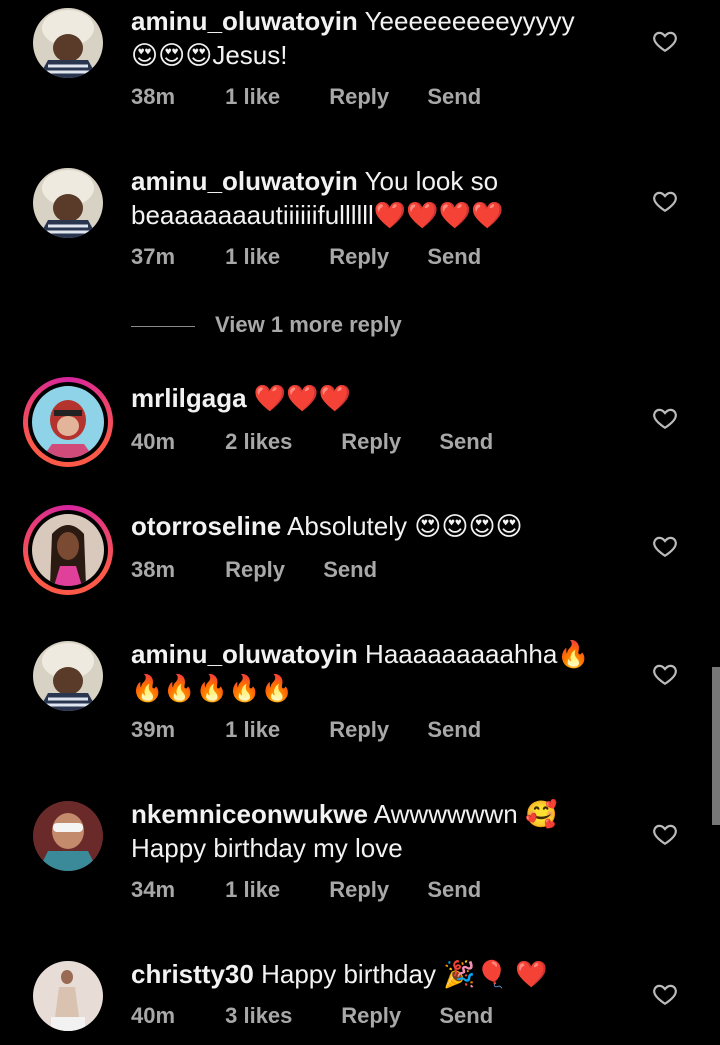 Image resolution: width=720 pixels, height=1045 pixels. Describe the element at coordinates (716, 746) in the screenshot. I see `scrollbar` at that location.